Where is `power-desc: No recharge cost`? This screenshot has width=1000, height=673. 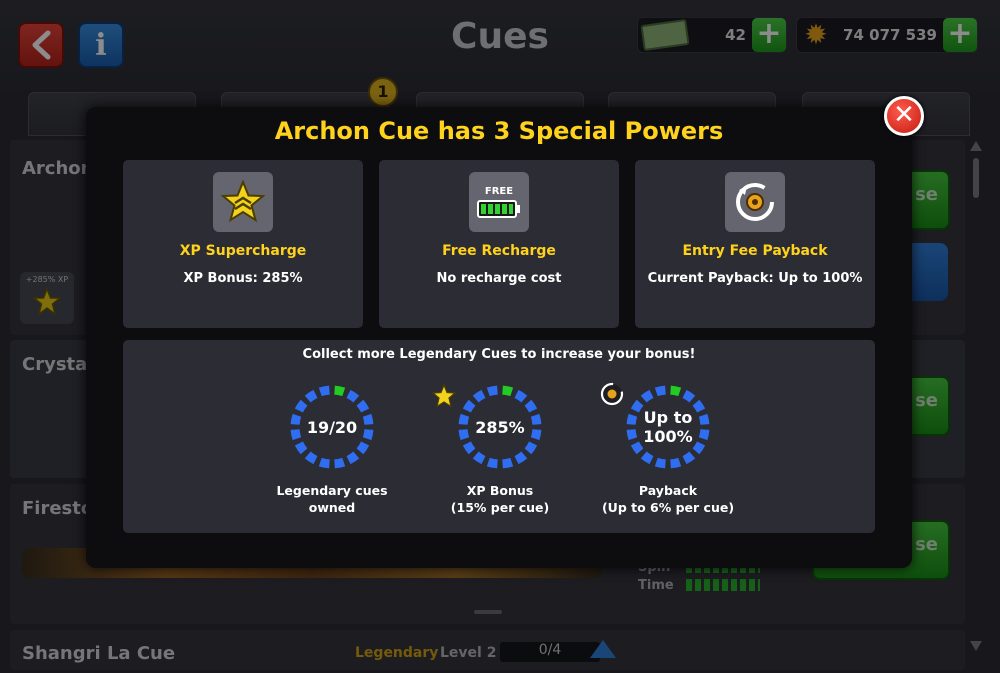
power-desc: No recharge cost is located at coordinates (499, 278).